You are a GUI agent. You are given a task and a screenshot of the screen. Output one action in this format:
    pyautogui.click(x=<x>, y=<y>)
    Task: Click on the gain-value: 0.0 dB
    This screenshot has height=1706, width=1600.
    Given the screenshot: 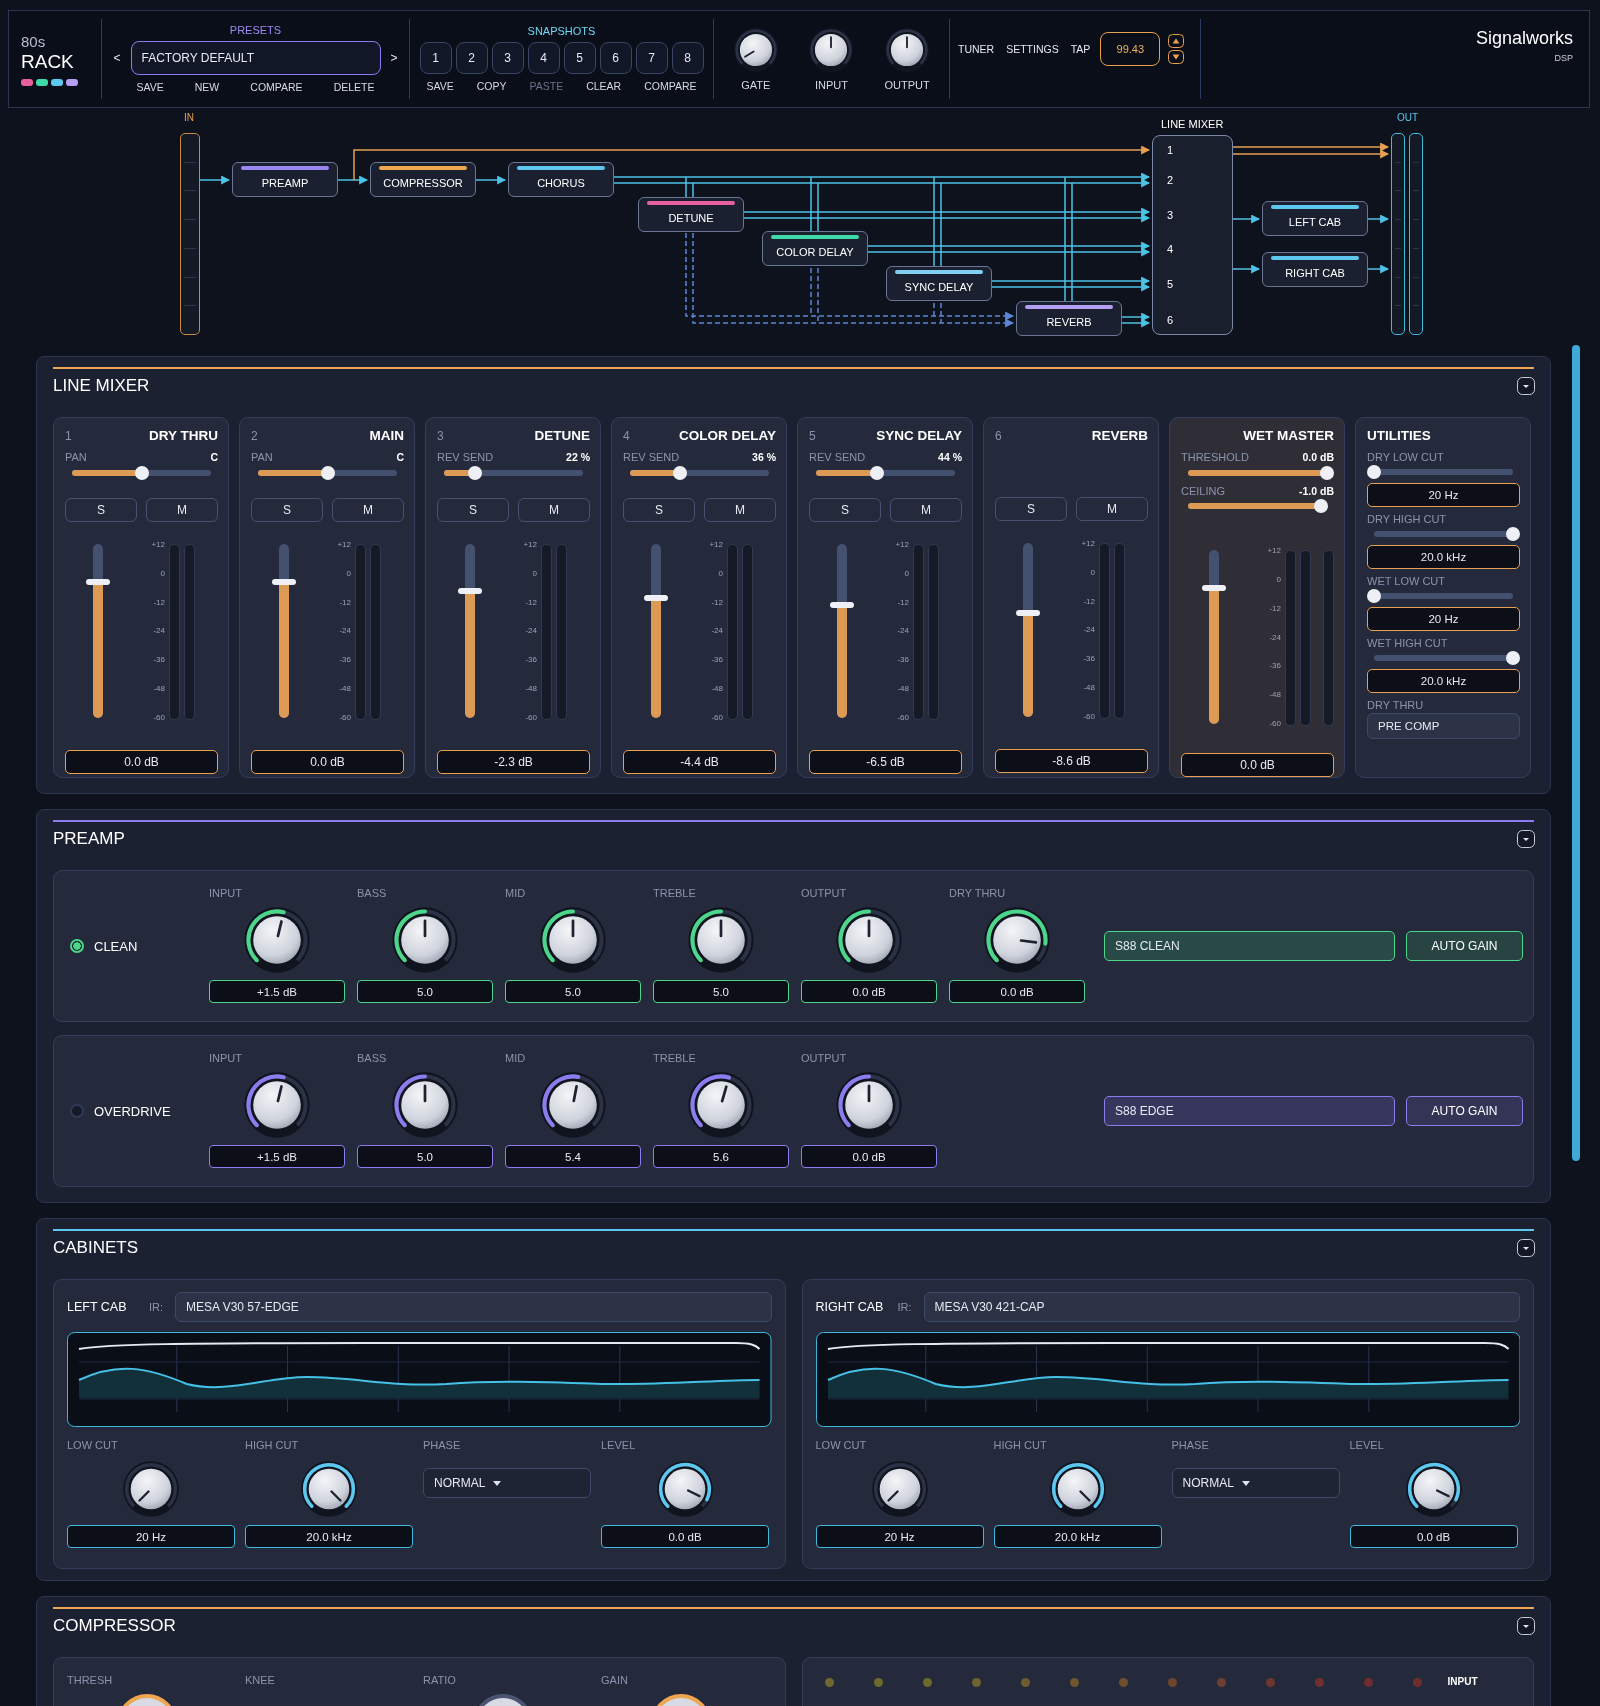 What is the action you would take?
    pyautogui.click(x=141, y=762)
    